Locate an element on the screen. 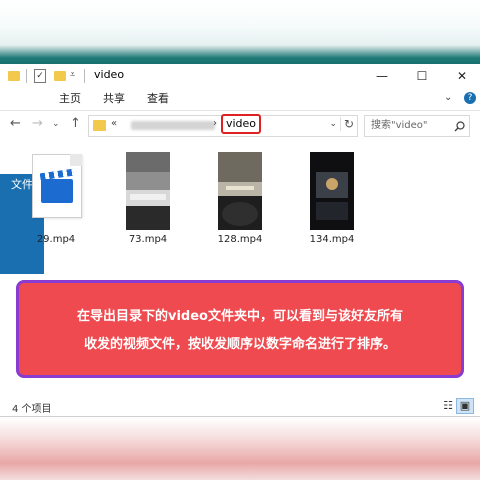 Image resolution: width=480 pixels, height=480 pixels. navigation-bar: ← → ⌄ ↑ « › video ⌄ ↻ 搜索"video" is located at coordinates (240, 125).